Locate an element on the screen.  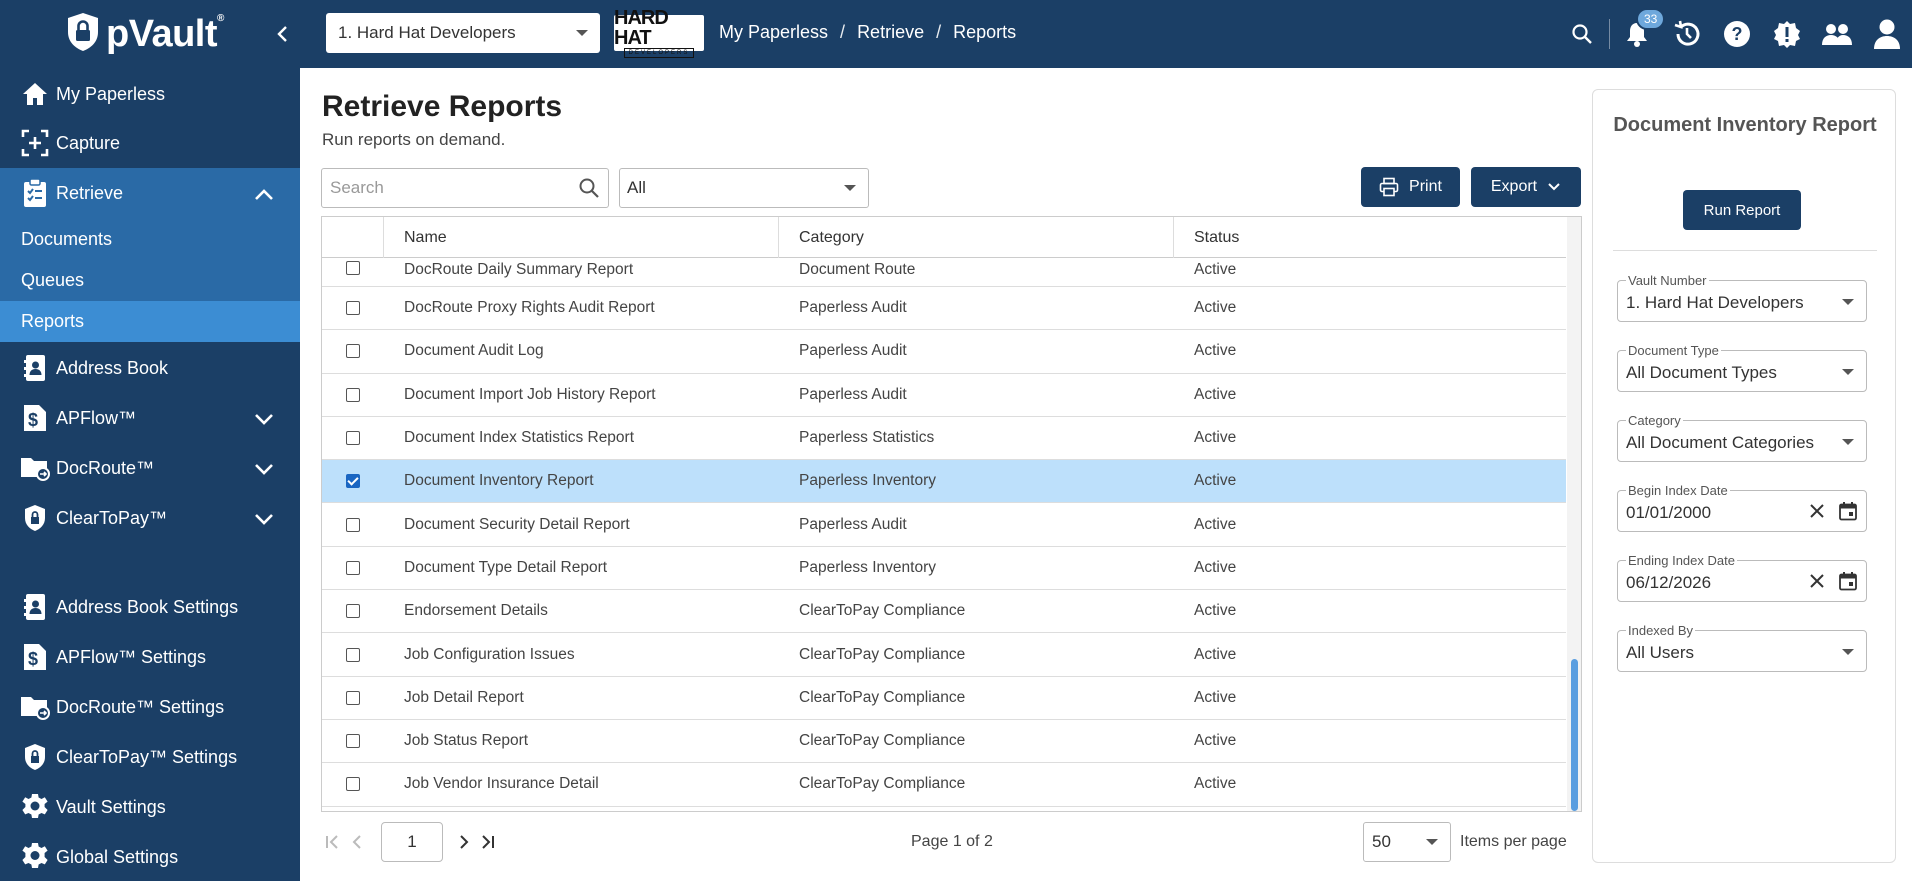
document-type-field: Document Type All Document Types is located at coordinates (1742, 367).